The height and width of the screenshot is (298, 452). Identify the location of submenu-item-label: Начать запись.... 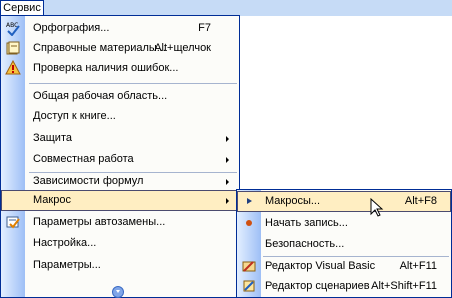
(306, 223).